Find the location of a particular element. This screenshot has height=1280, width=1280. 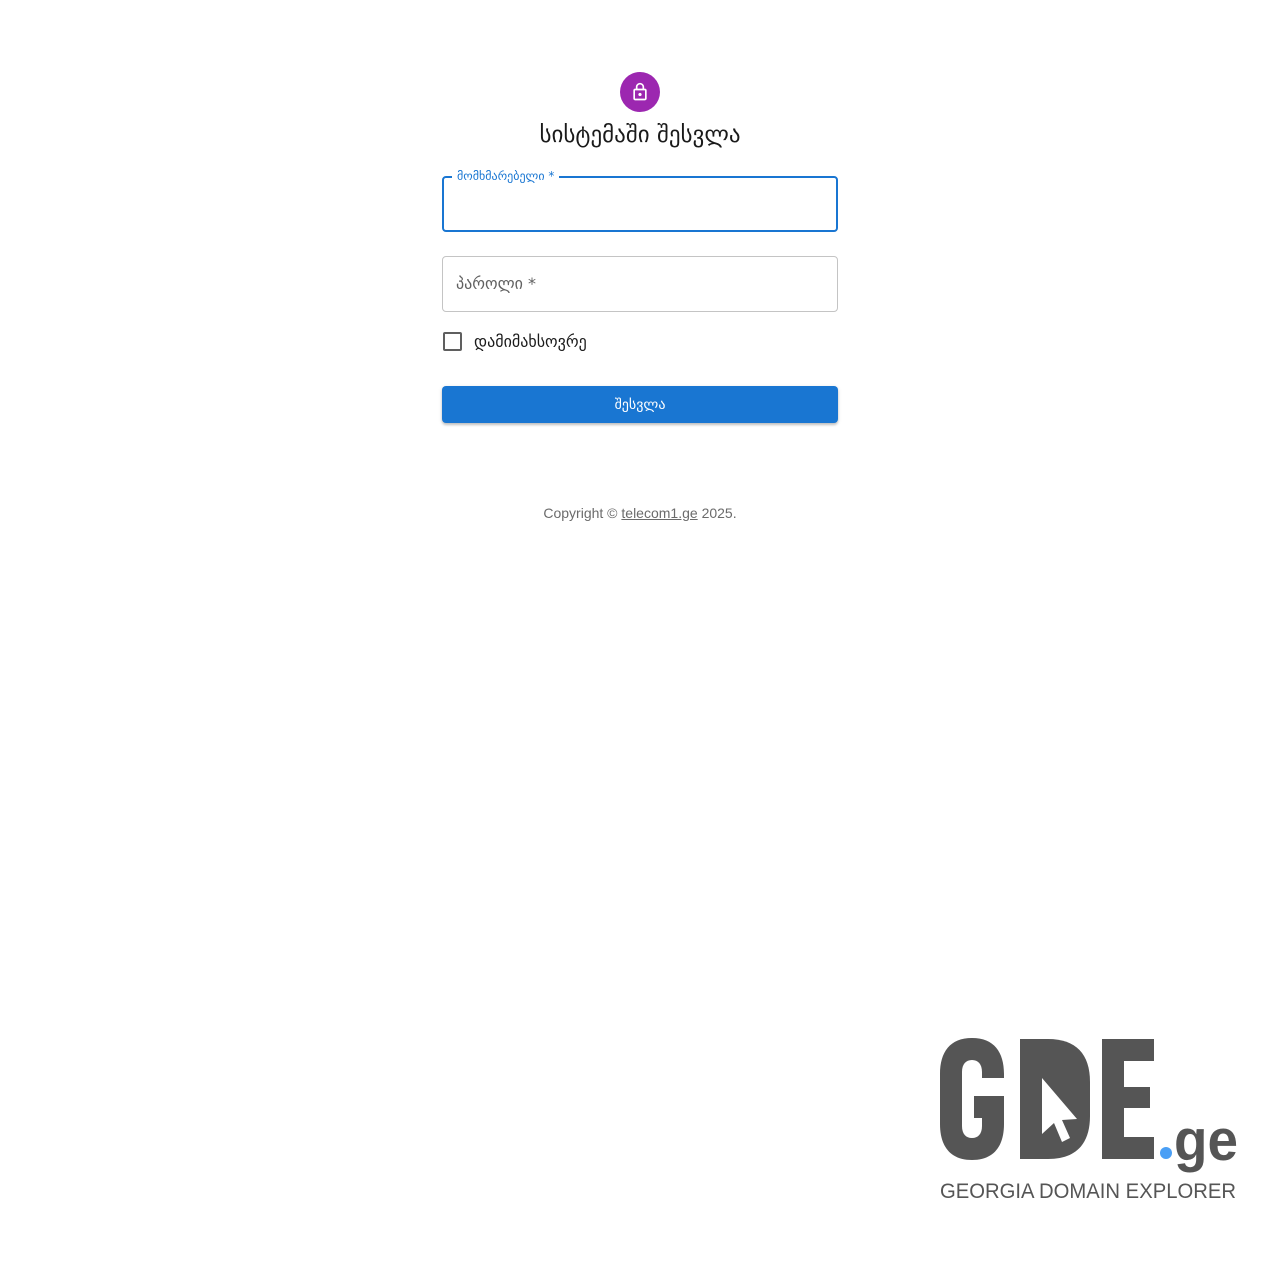

logo-tld: ge is located at coordinates (1206, 1140).